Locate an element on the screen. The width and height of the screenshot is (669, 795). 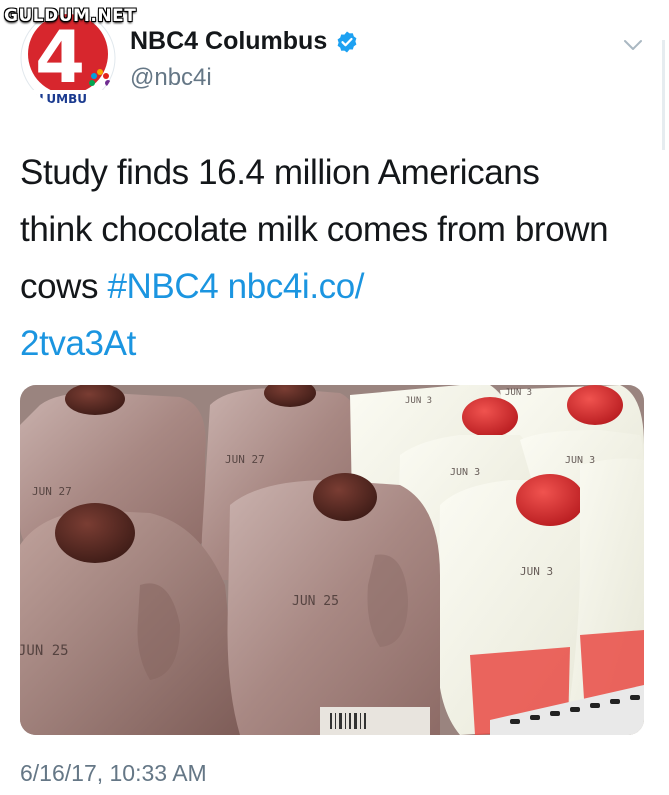
avatar-caption: OLUMBU is located at coordinates (58, 99).